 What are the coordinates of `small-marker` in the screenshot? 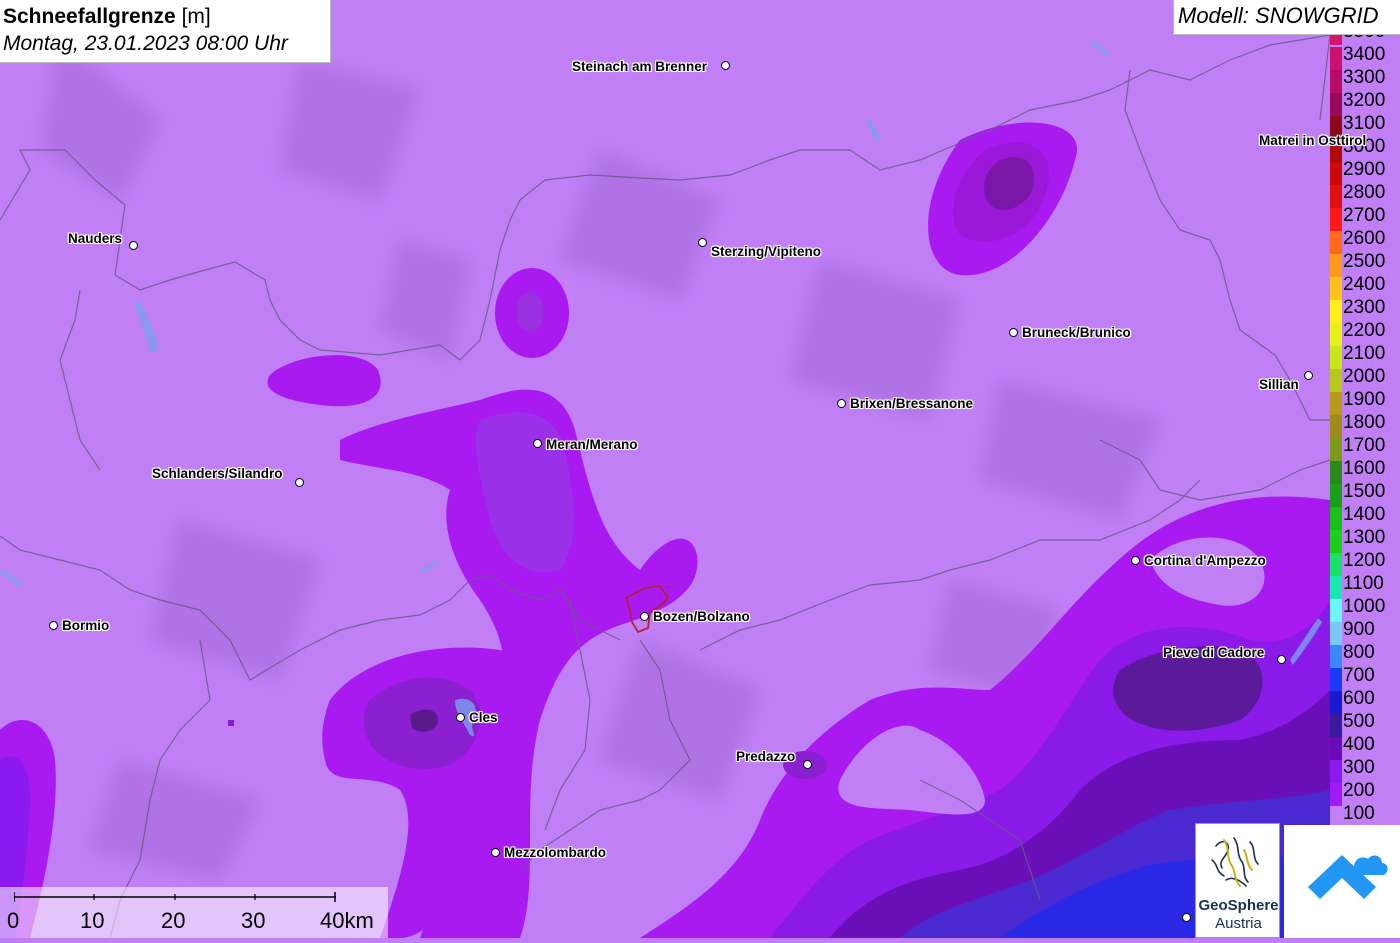 It's located at (231, 723).